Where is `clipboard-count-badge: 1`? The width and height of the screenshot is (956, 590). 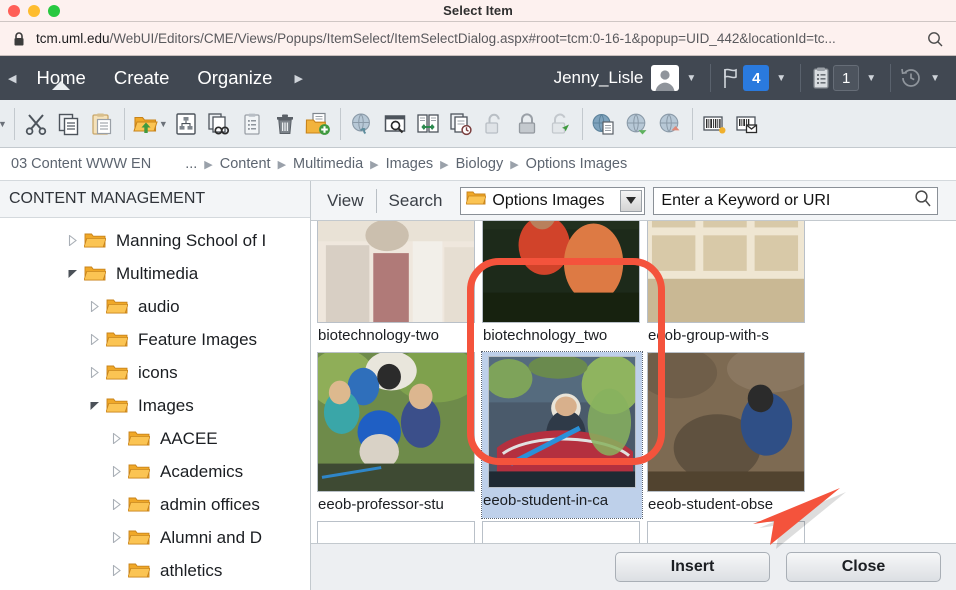
clipboard-count-badge: 1 is located at coordinates (846, 78).